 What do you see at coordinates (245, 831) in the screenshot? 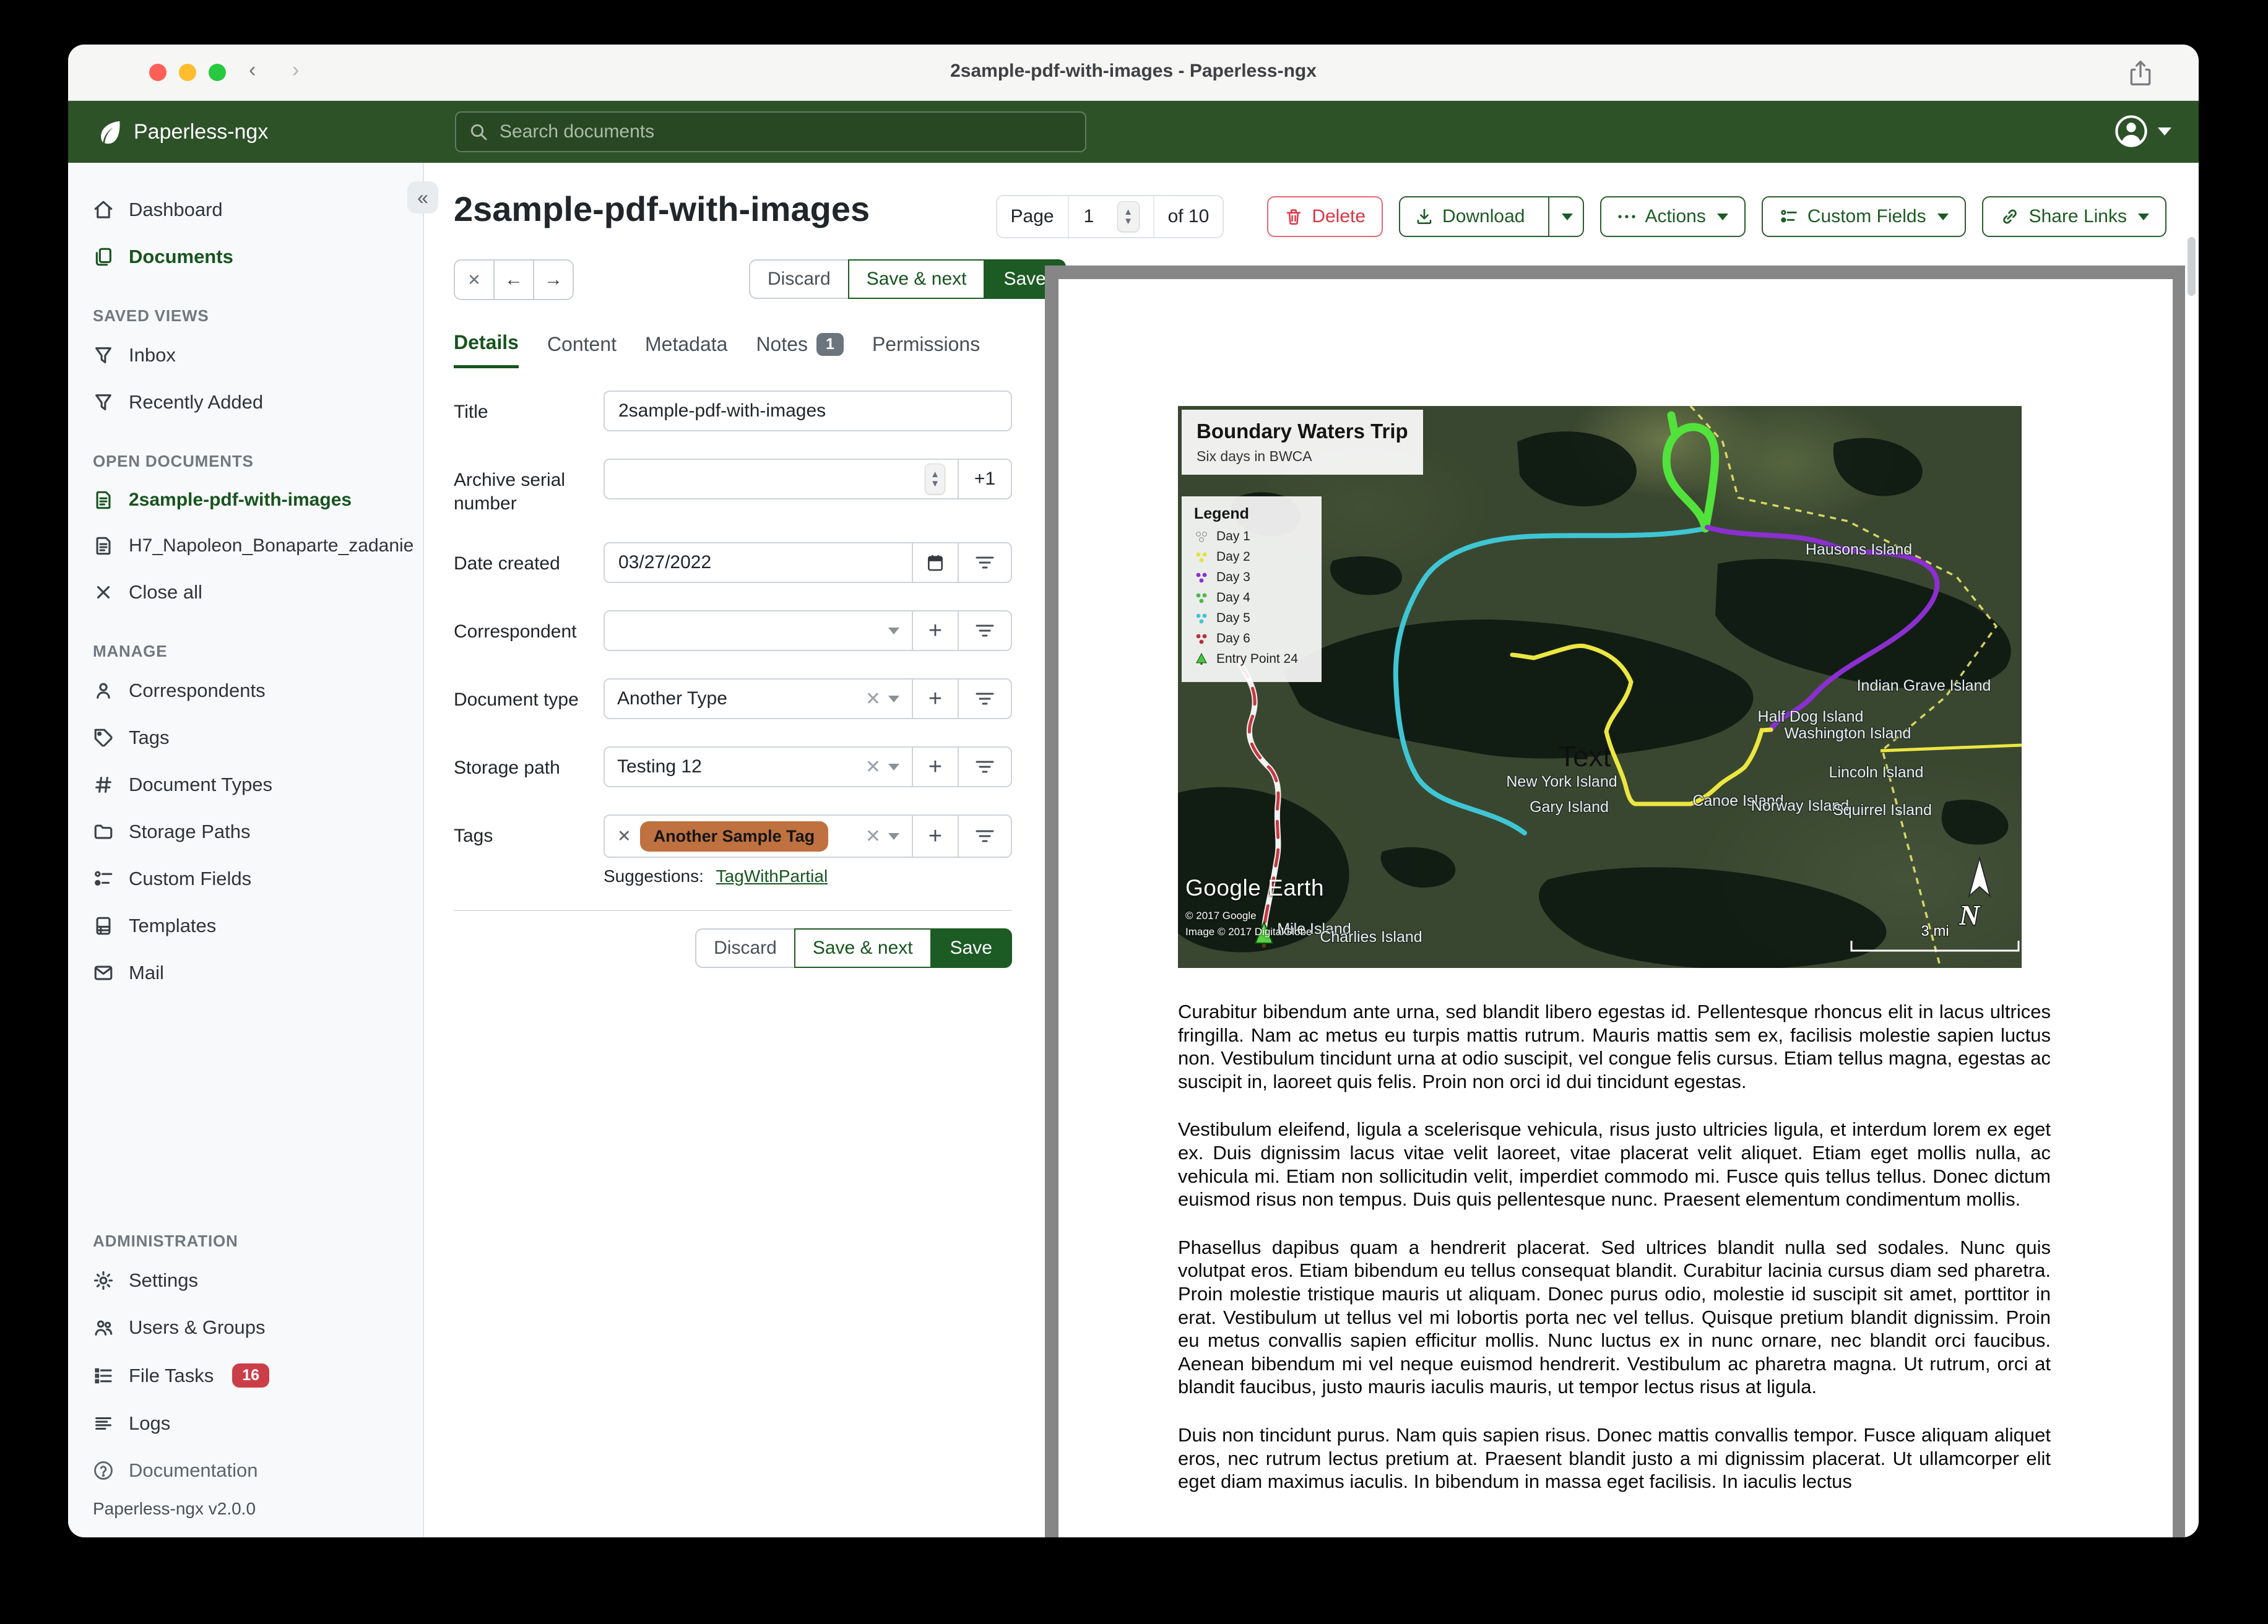
I see `sidebar-item-storage-paths: Storage Paths` at bounding box center [245, 831].